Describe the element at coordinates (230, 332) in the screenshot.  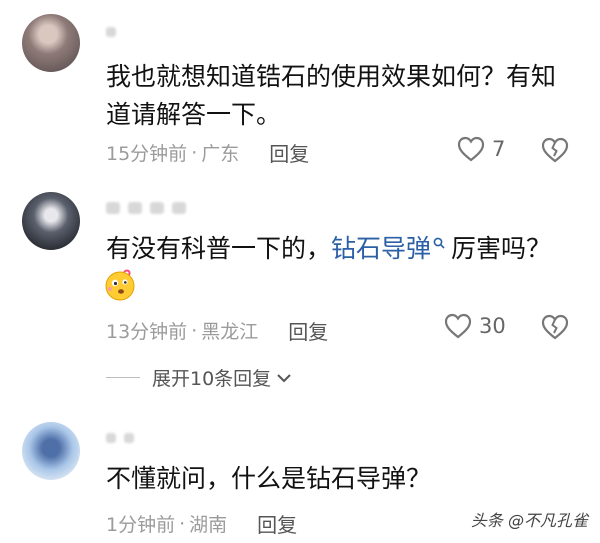
I see `location: 黑龙江` at that location.